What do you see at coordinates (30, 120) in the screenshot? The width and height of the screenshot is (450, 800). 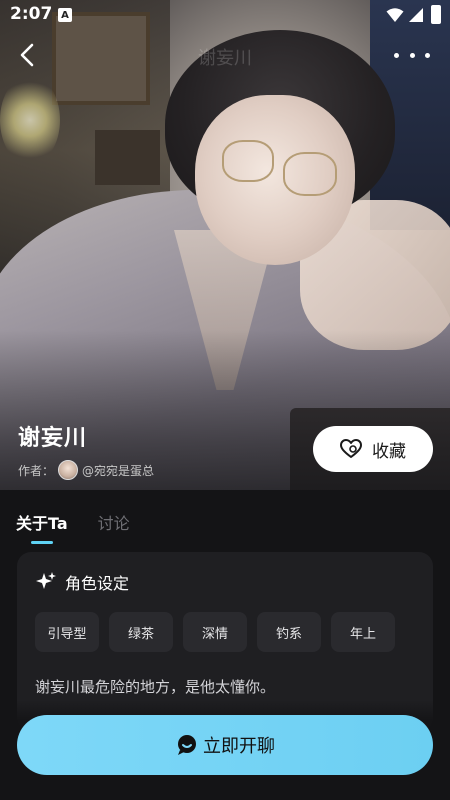 I see `flower-lights` at bounding box center [30, 120].